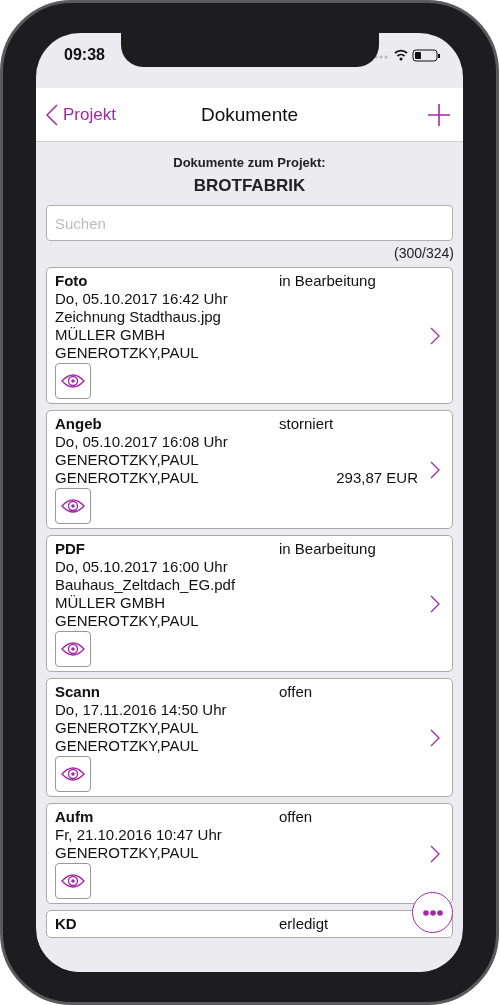 This screenshot has width=500, height=1005. I want to click on more-icon, so click(432, 912).